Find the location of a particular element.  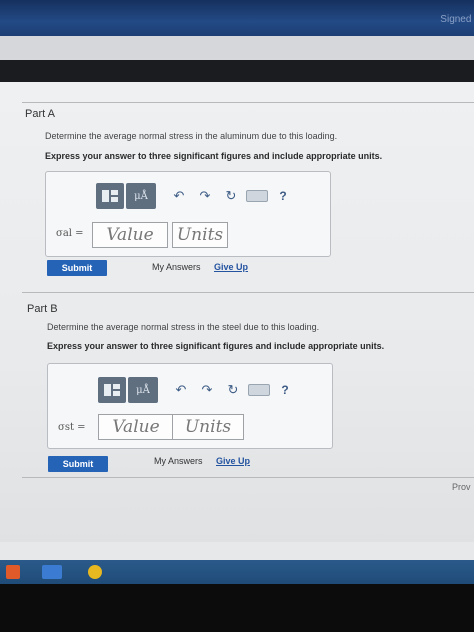

part-b-symbol: σst = is located at coordinates (72, 427).